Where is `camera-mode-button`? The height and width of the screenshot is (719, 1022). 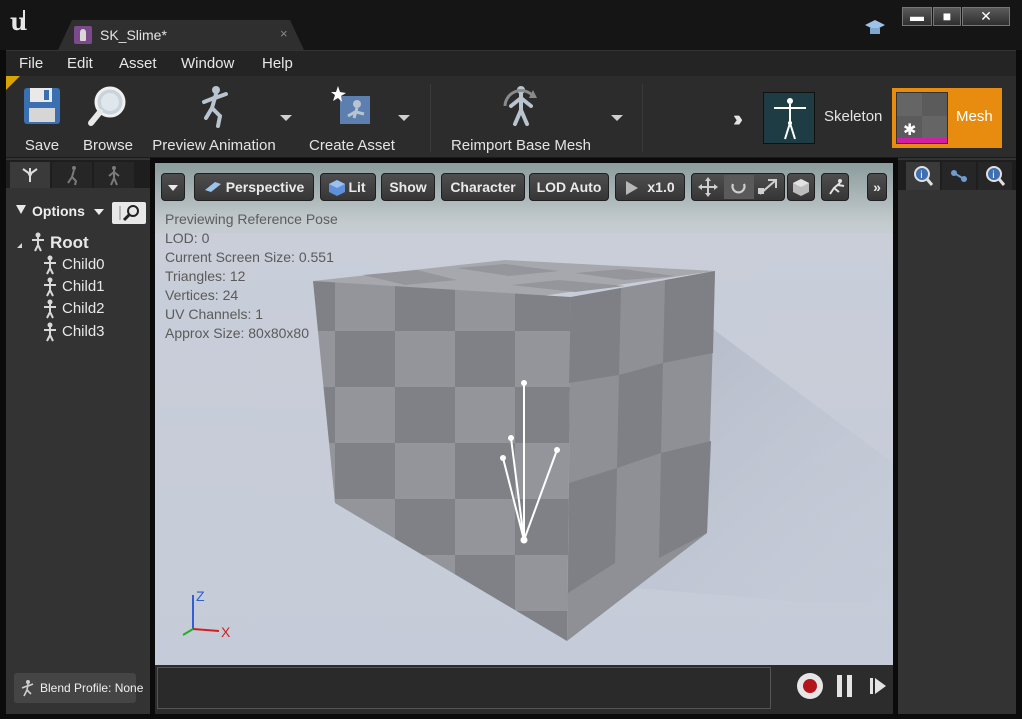 camera-mode-button is located at coordinates (801, 187).